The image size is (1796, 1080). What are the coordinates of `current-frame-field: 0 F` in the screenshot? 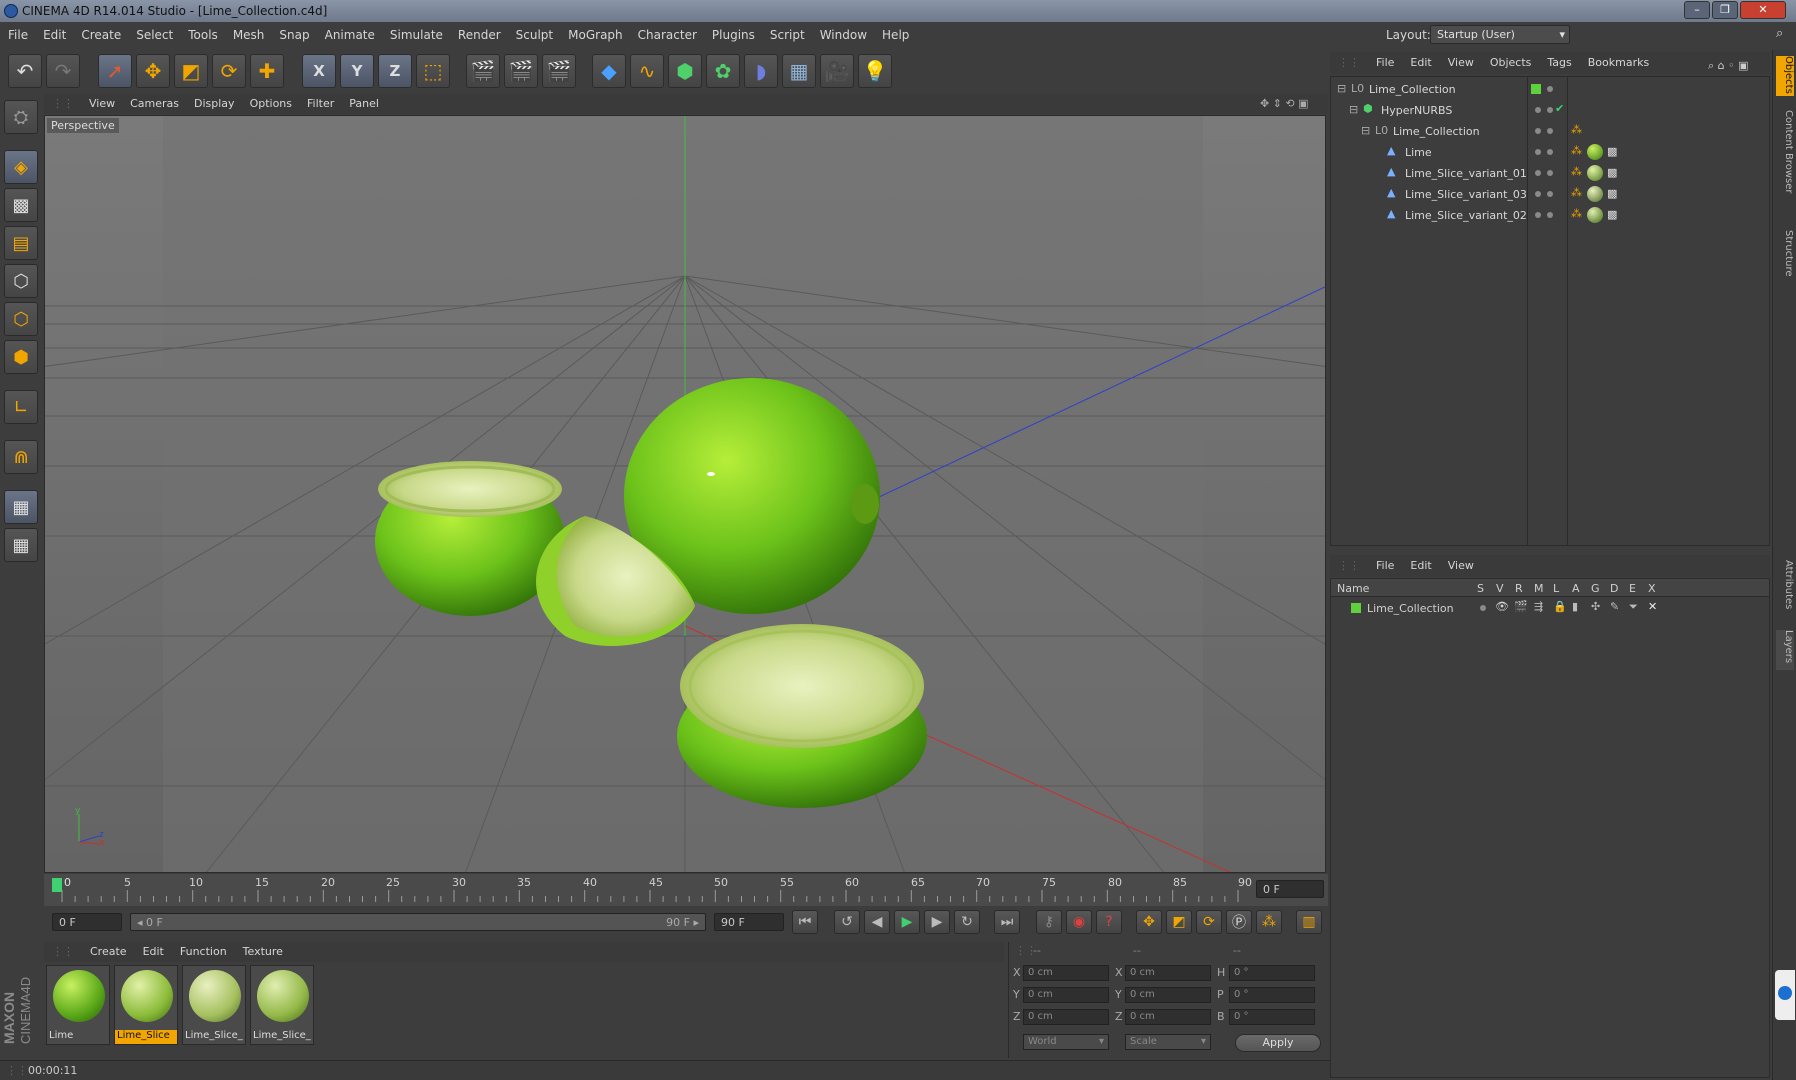 It's located at (1290, 889).